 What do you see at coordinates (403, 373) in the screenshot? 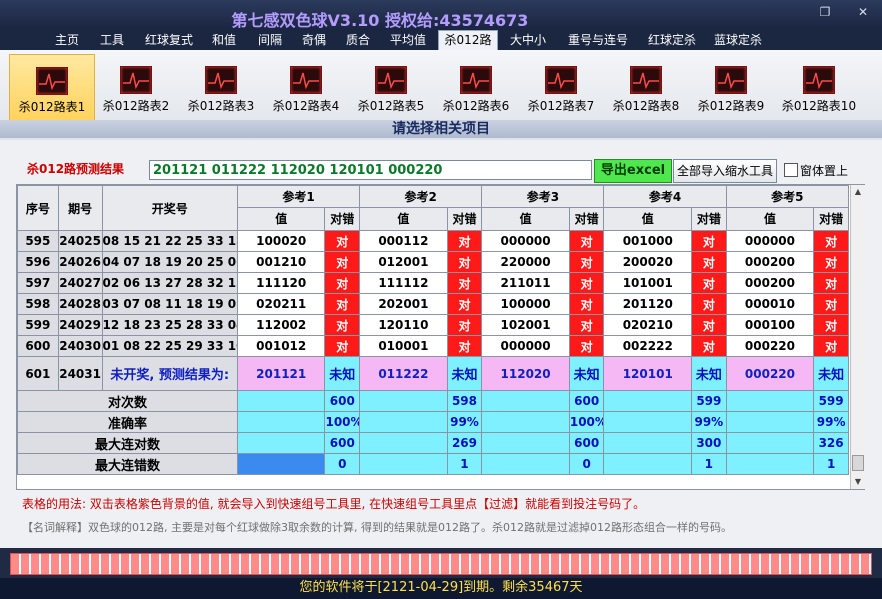
I see `predicted-value-cell: 011222` at bounding box center [403, 373].